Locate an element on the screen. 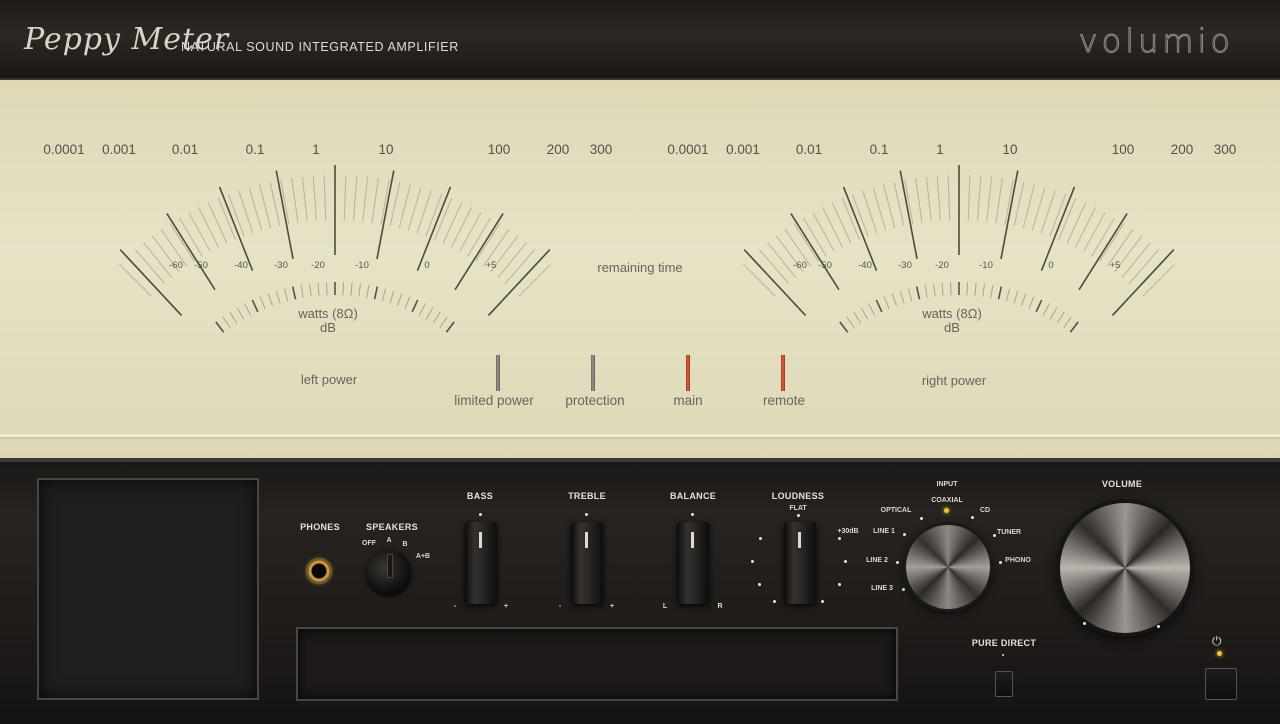 The height and width of the screenshot is (724, 1280). pure-direct-button is located at coordinates (1004, 684).